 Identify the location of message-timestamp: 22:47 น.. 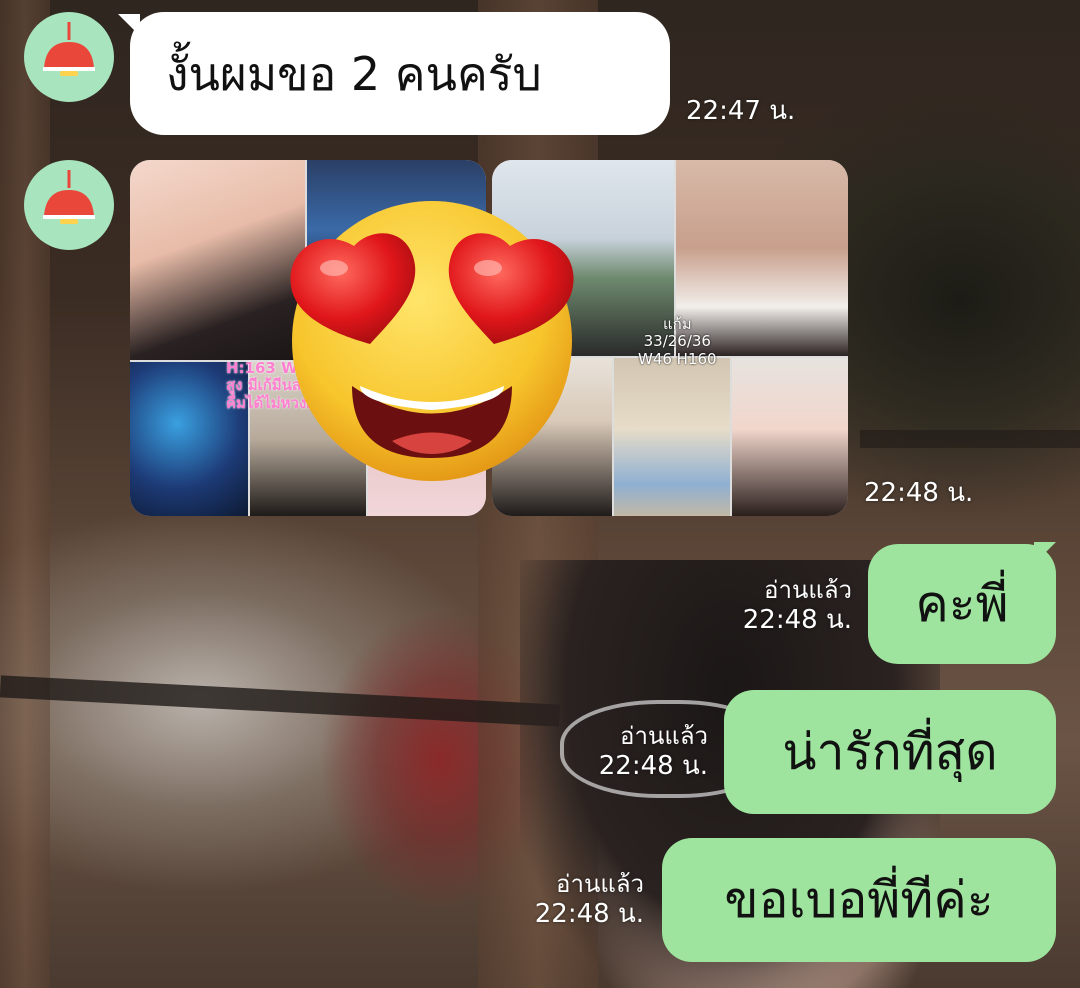
(741, 111).